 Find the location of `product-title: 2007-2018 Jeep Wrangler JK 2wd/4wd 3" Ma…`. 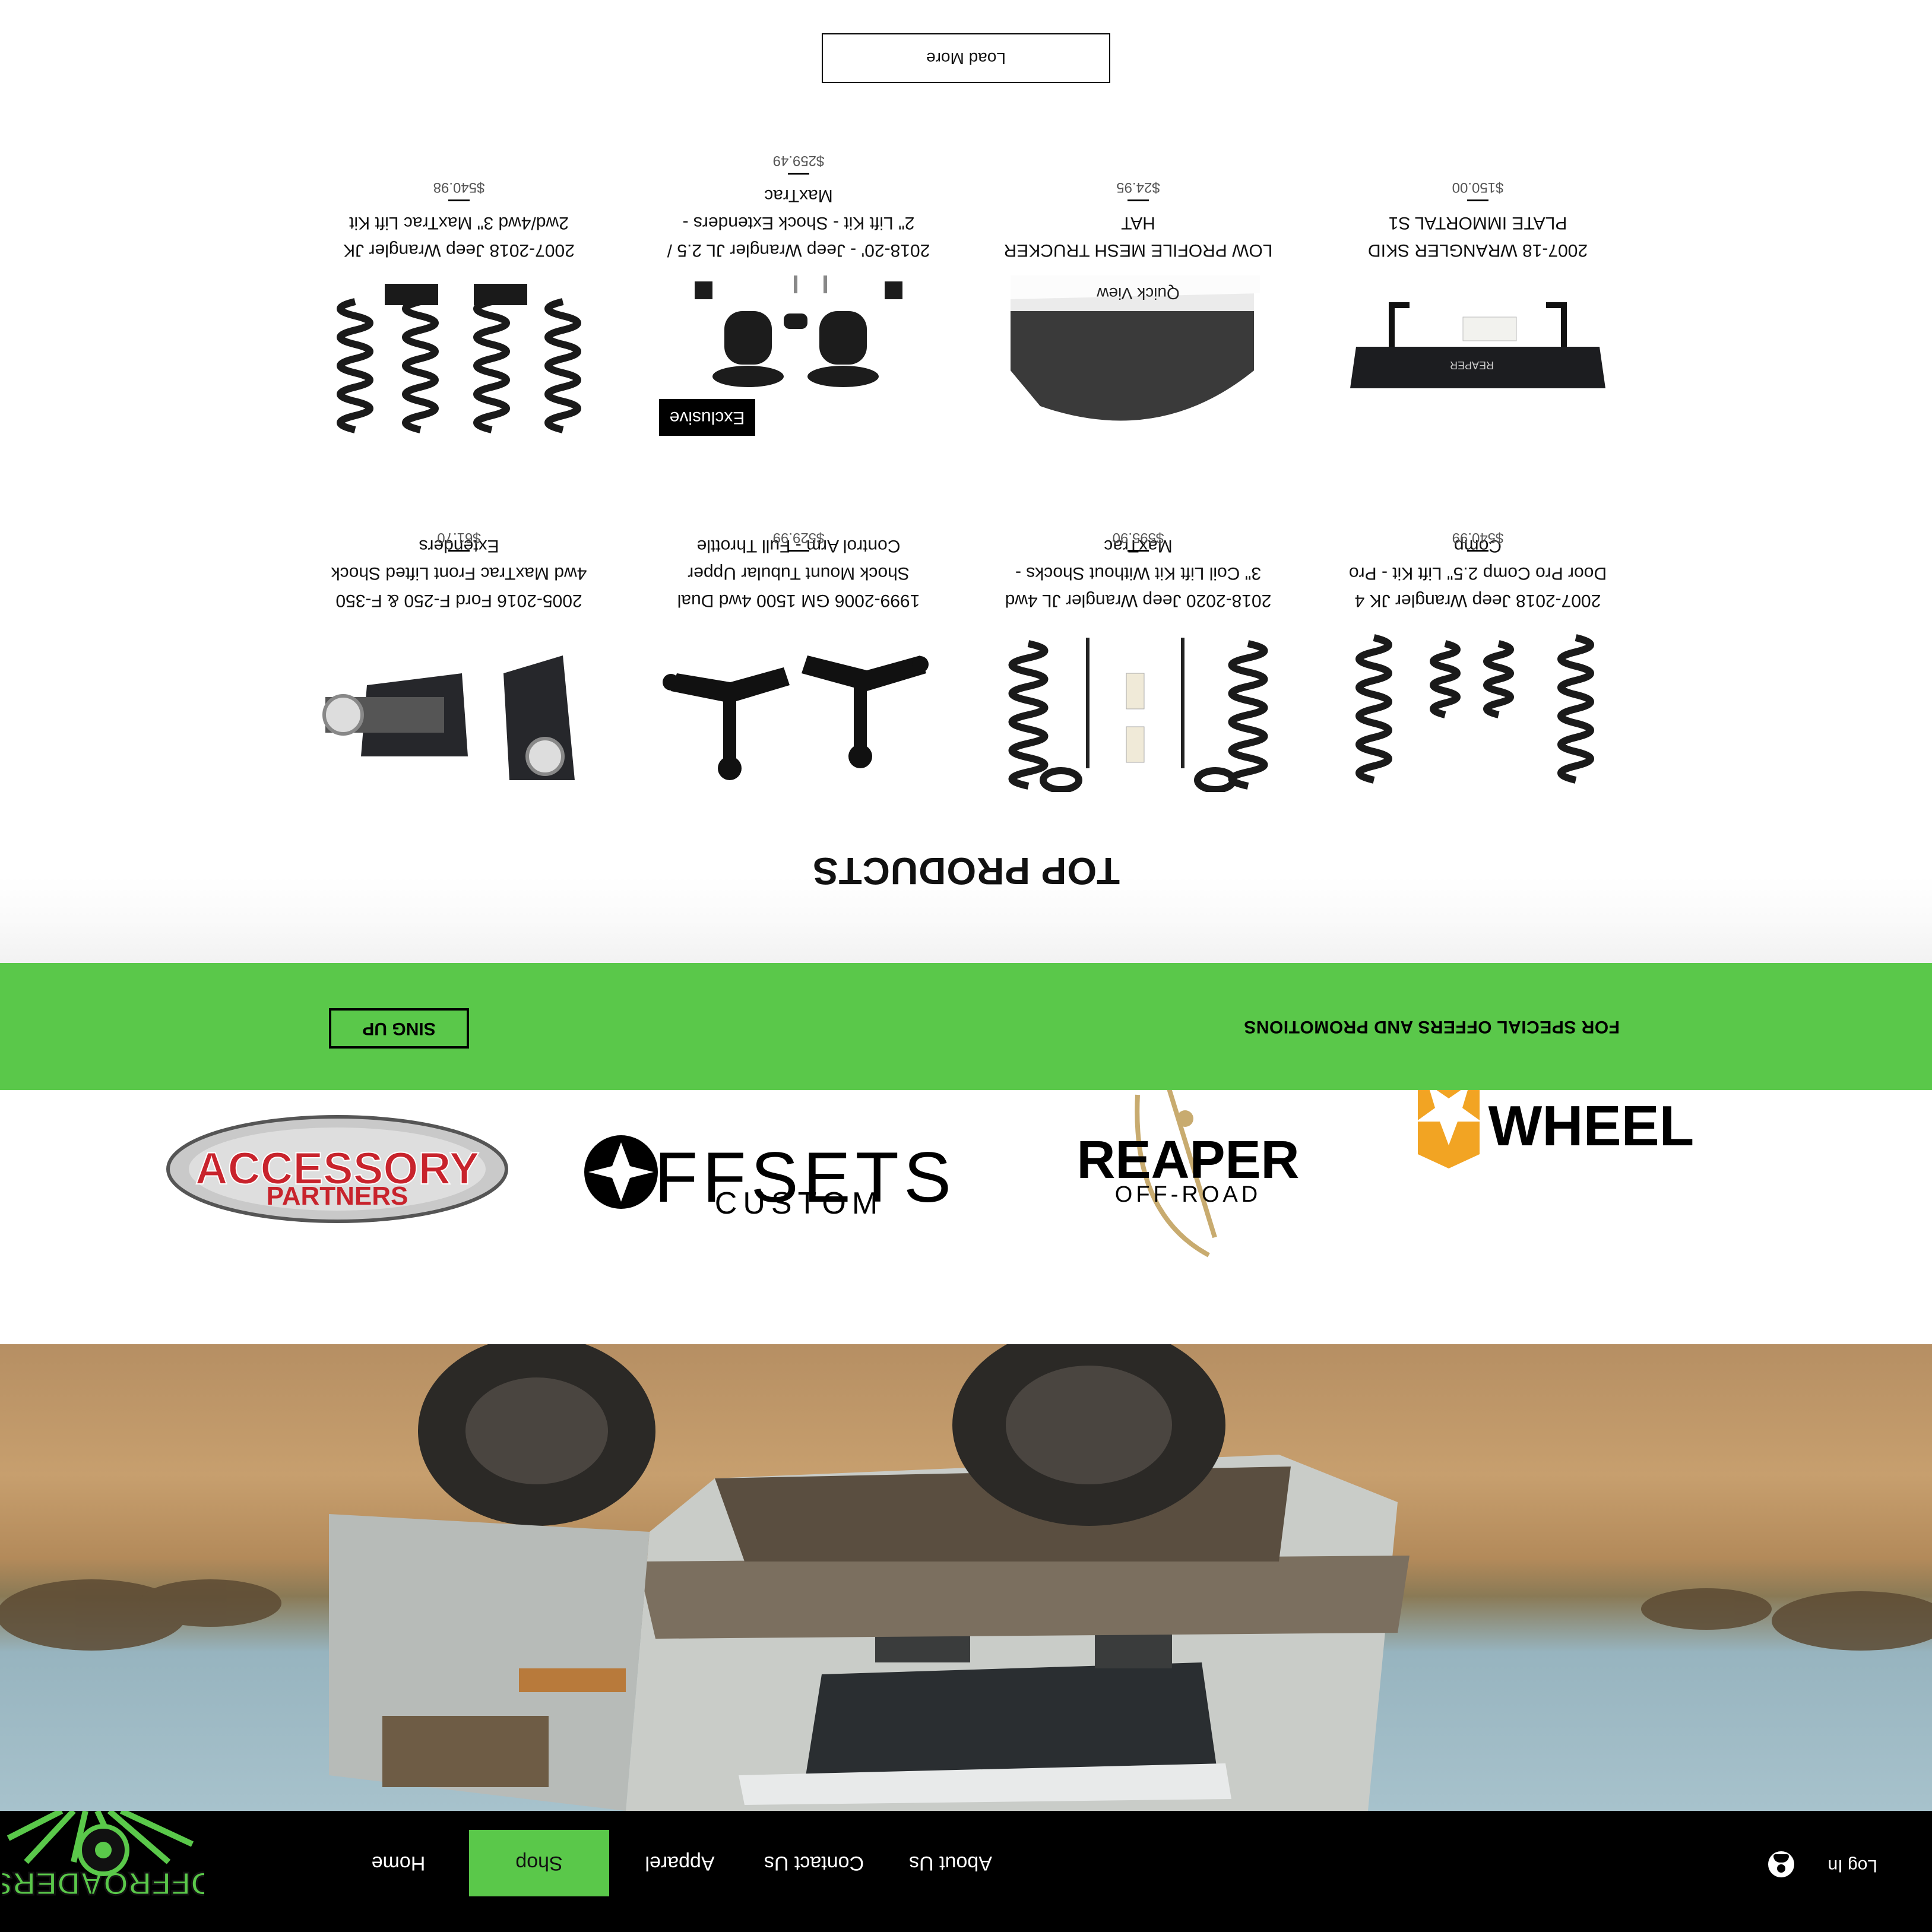

product-title: 2007-2018 Jeep Wrangler JK 2wd/4wd 3" Ma… is located at coordinates (459, 237).